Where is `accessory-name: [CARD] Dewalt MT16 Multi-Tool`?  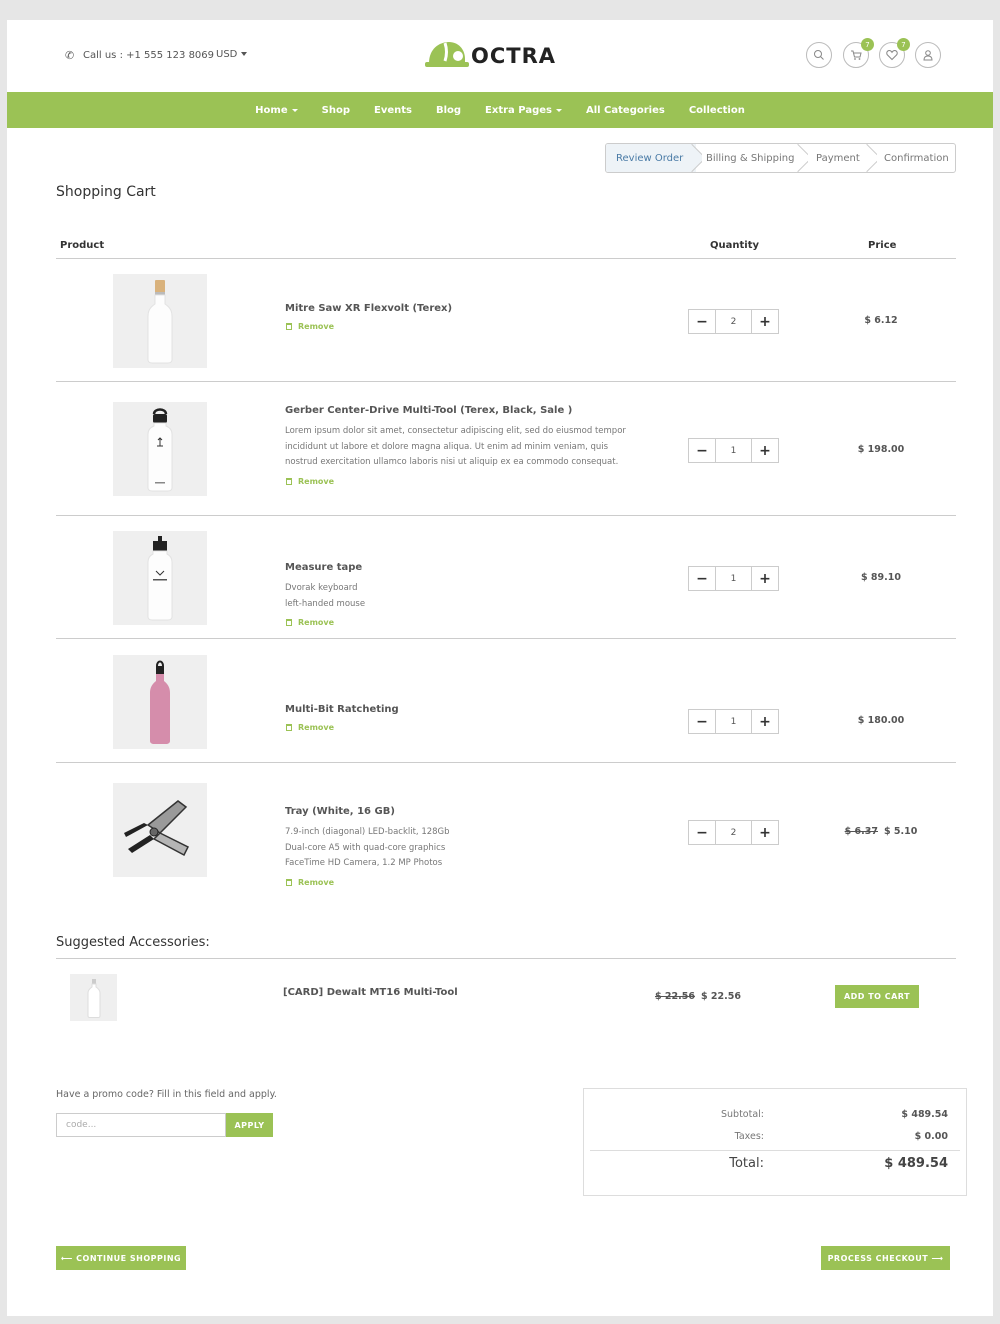 accessory-name: [CARD] Dewalt MT16 Multi-Tool is located at coordinates (370, 992).